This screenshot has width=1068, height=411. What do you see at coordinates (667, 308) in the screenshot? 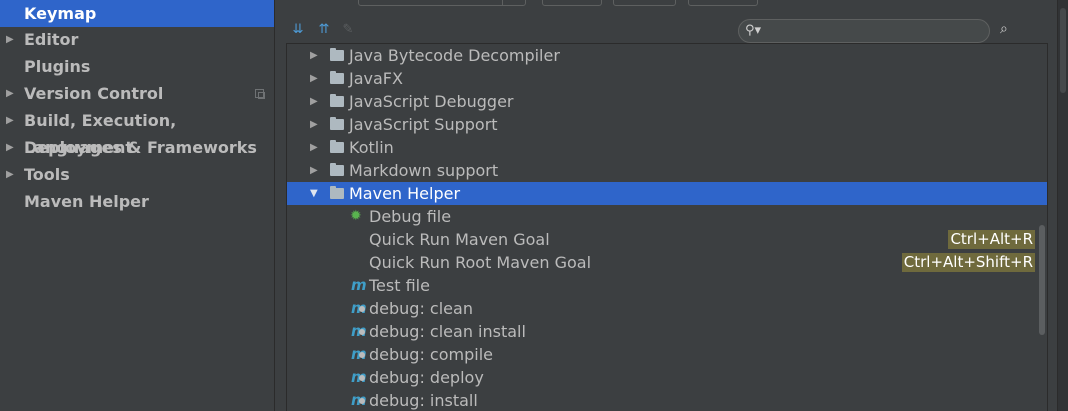
I see `tree-row-debug-clean: m debug: clean` at bounding box center [667, 308].